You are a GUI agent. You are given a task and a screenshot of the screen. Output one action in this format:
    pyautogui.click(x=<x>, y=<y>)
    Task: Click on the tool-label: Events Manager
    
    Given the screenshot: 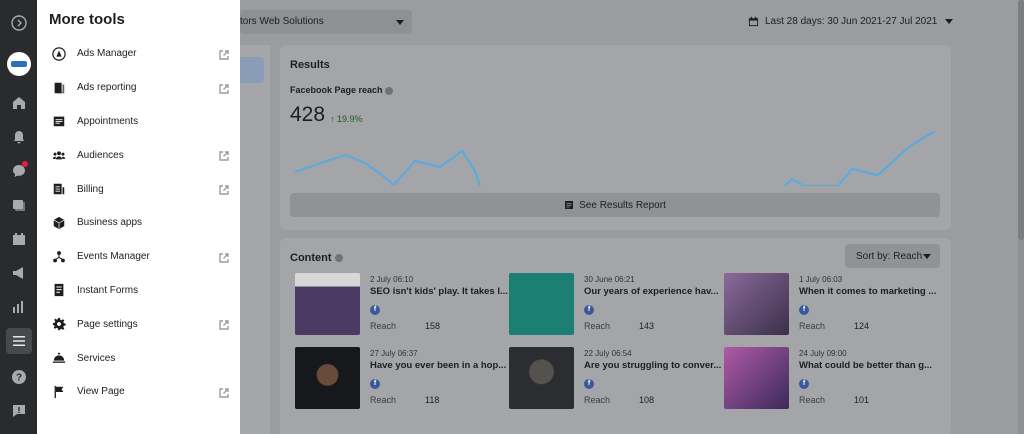 What is the action you would take?
    pyautogui.click(x=113, y=257)
    